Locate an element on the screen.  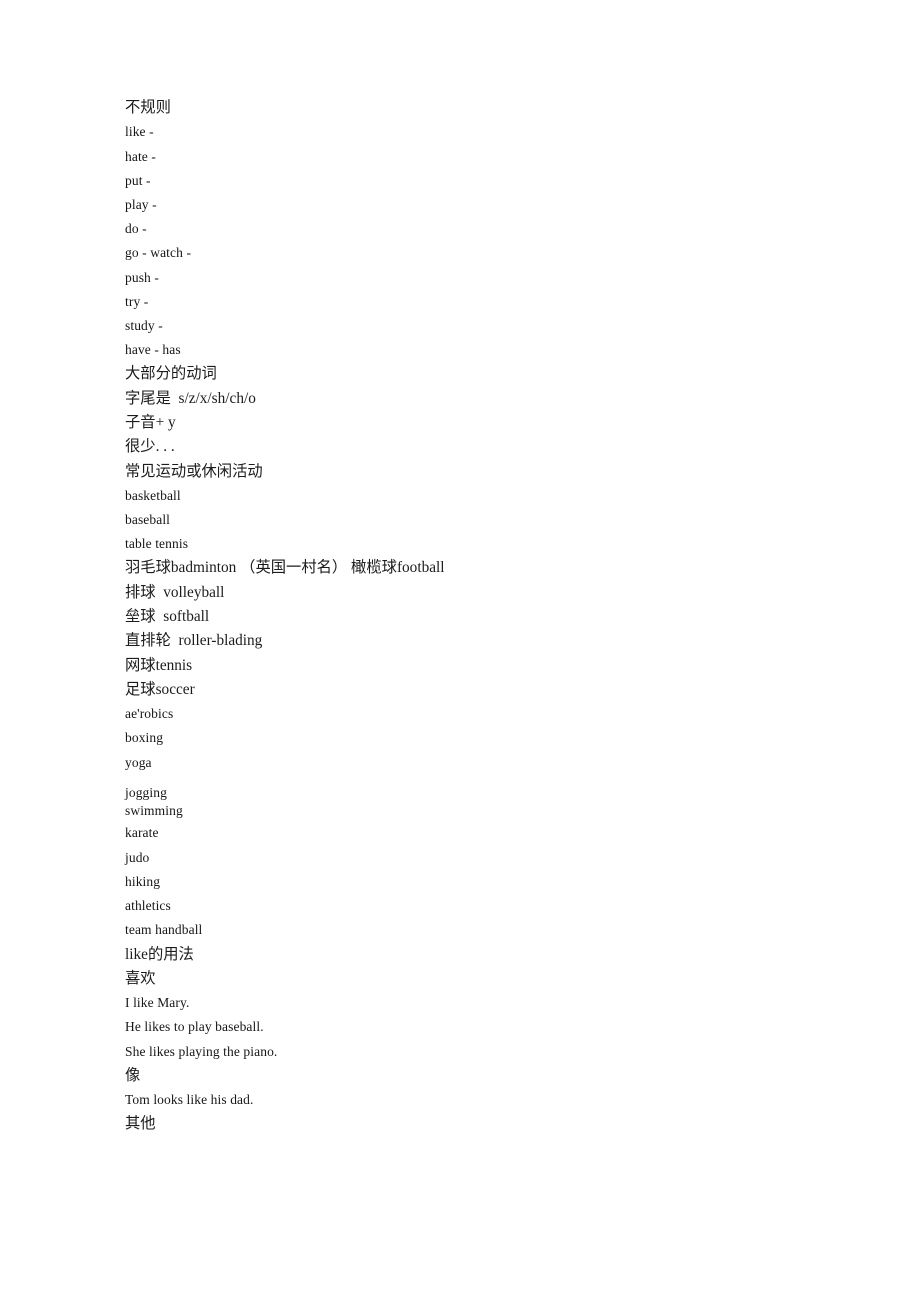
sport-karate: karate is located at coordinates (142, 832).